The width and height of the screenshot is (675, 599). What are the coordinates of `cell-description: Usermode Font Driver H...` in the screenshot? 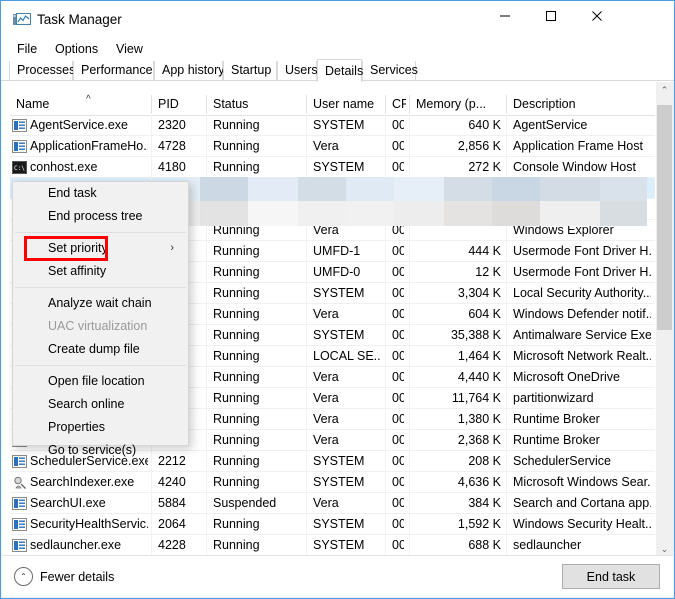 It's located at (582, 272).